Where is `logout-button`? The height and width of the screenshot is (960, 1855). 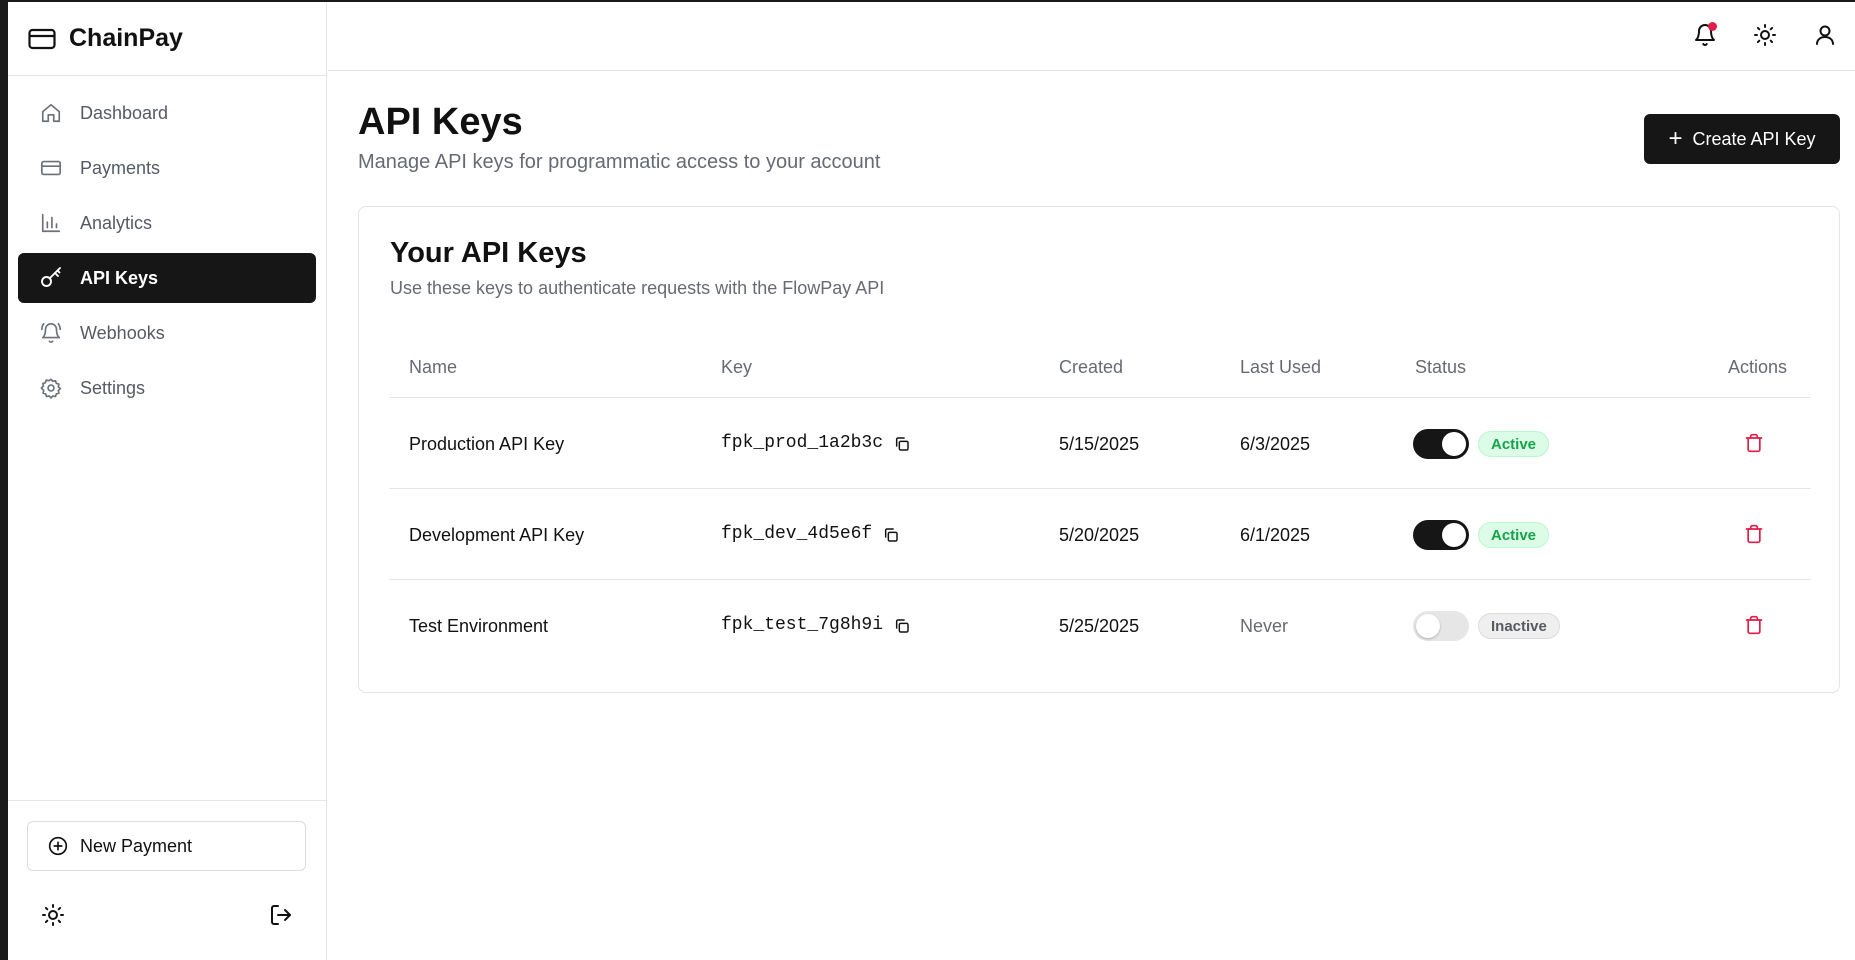
logout-button is located at coordinates (281, 915).